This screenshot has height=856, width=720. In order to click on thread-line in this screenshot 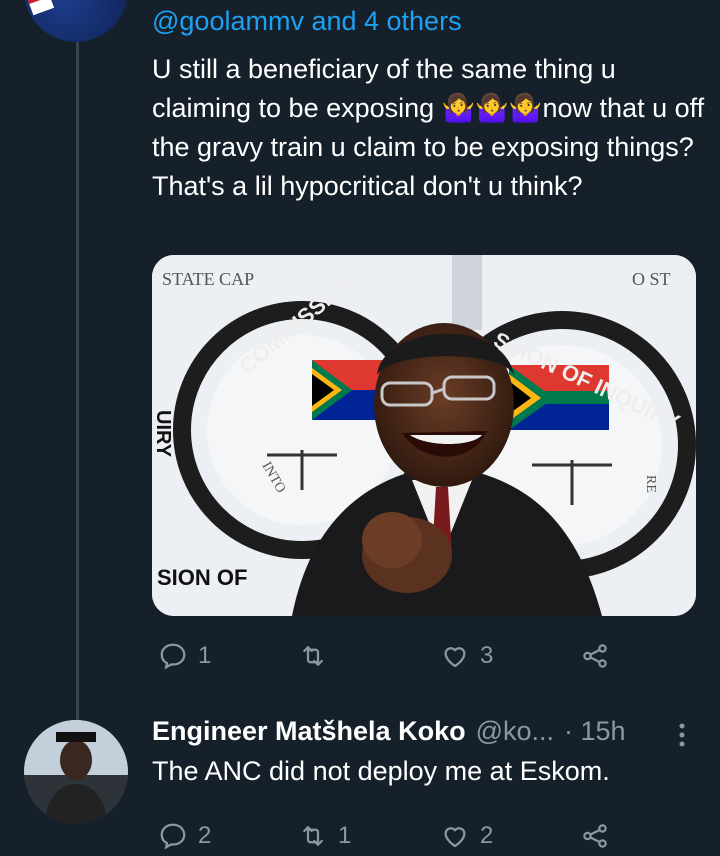, I will do `click(77, 379)`.